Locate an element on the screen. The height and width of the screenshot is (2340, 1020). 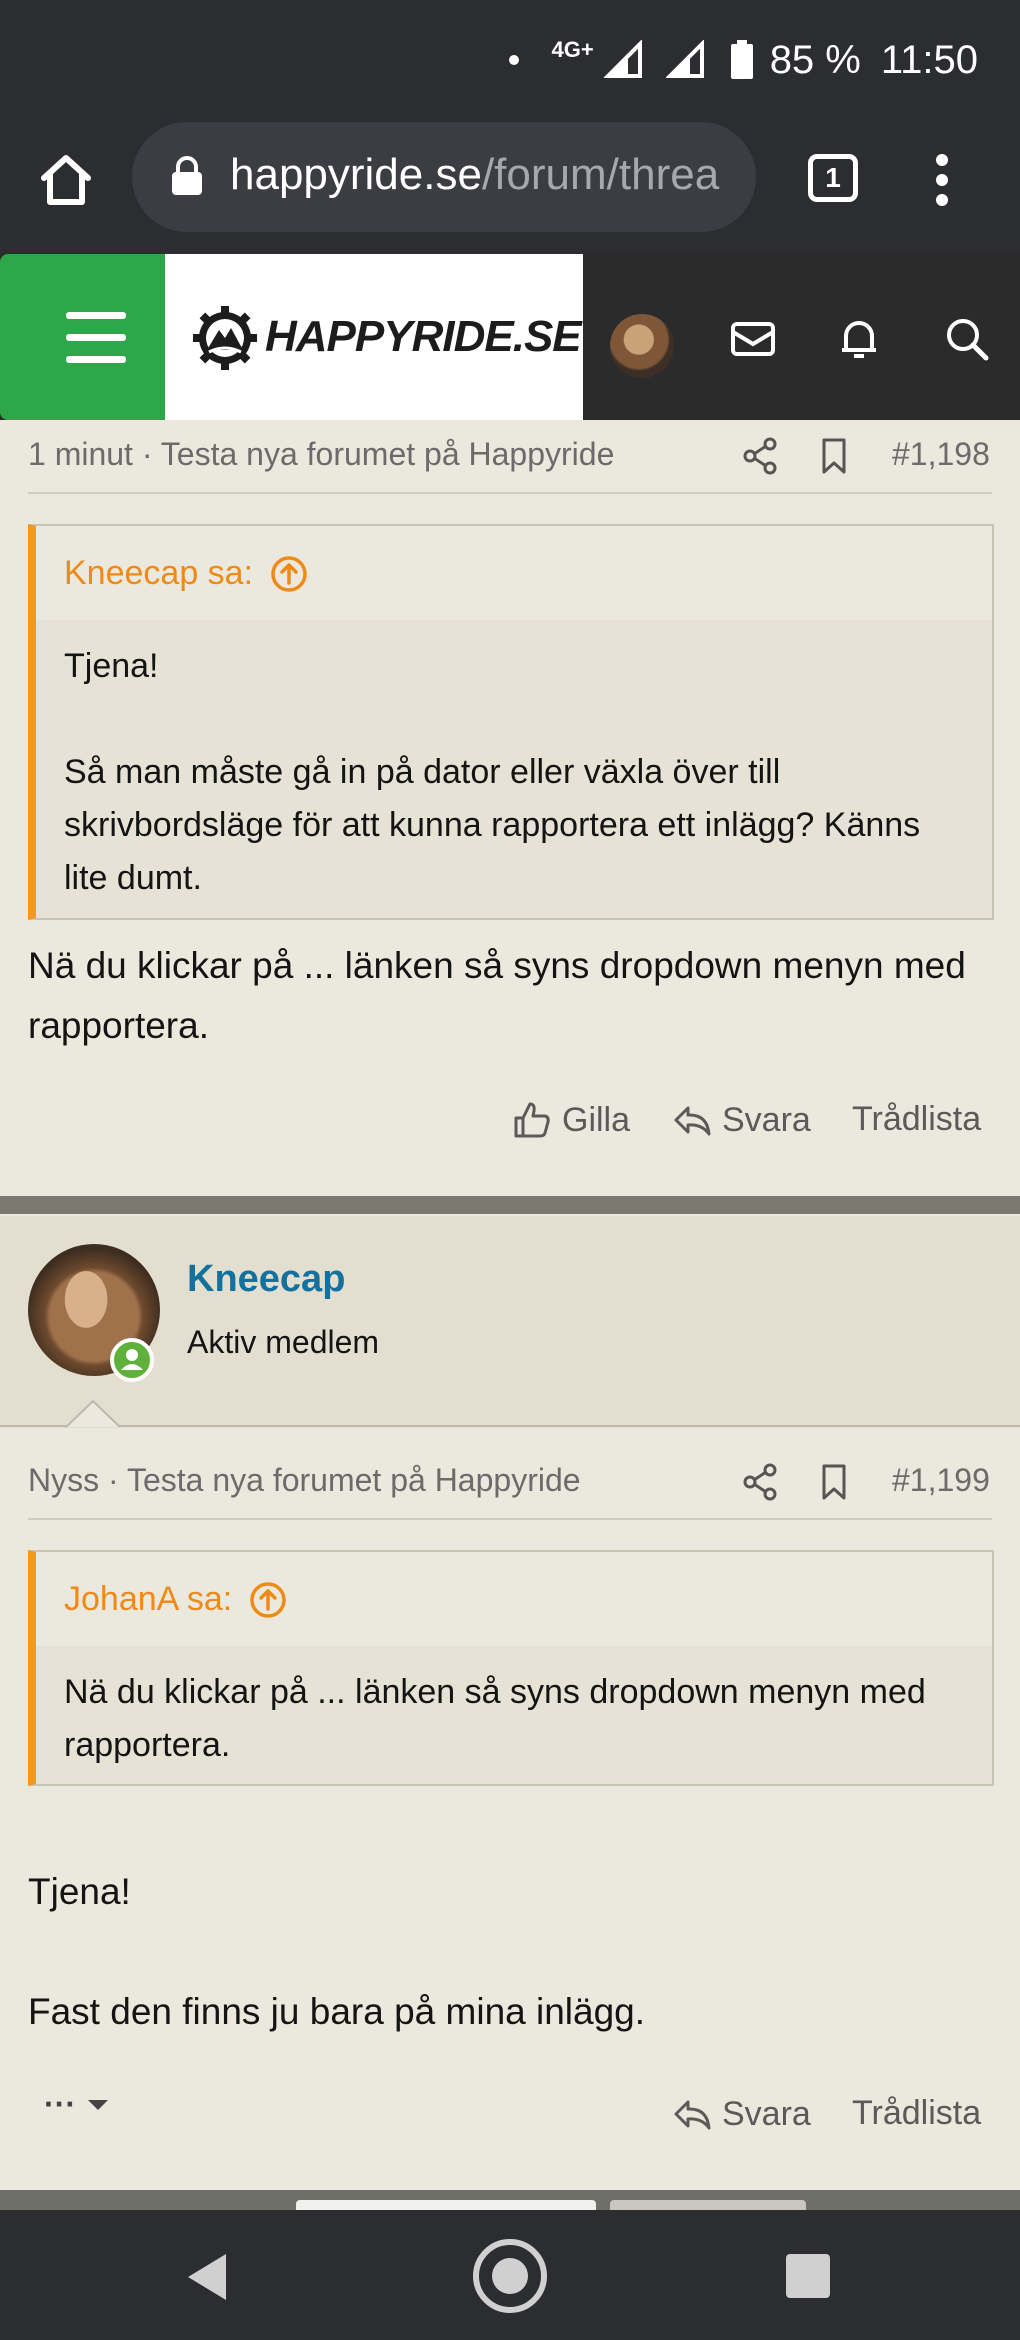
caret-down-icon is located at coordinates (97, 2104).